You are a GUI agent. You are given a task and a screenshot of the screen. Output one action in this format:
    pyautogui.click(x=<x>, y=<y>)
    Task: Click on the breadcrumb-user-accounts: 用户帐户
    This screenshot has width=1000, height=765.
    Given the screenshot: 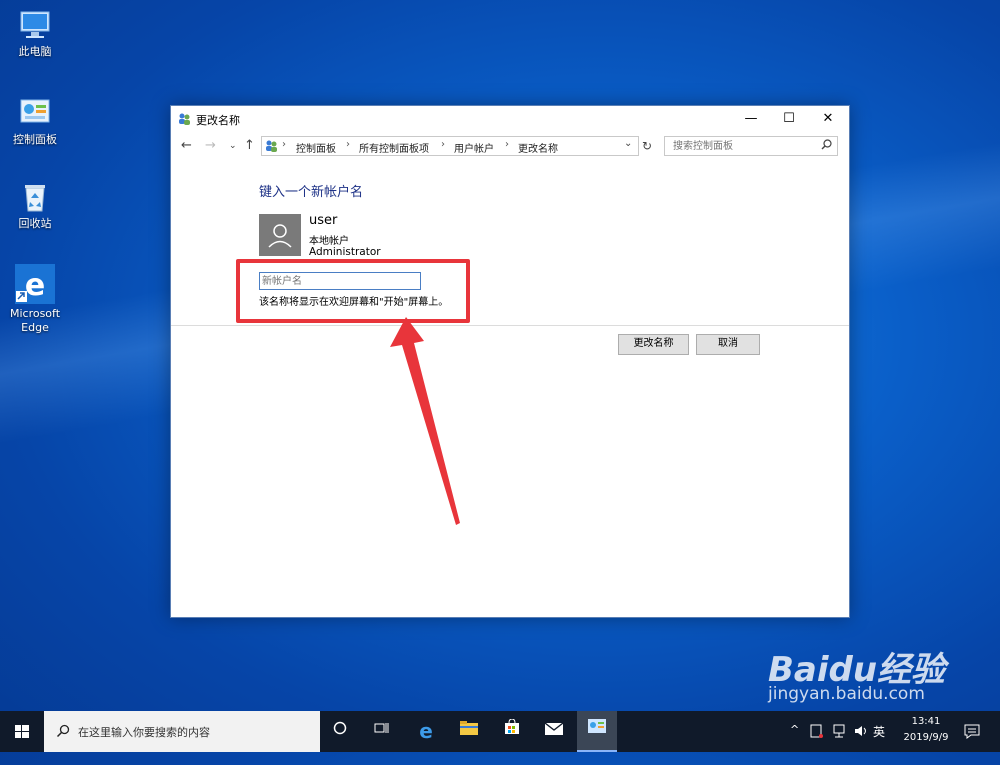 What is the action you would take?
    pyautogui.click(x=474, y=147)
    